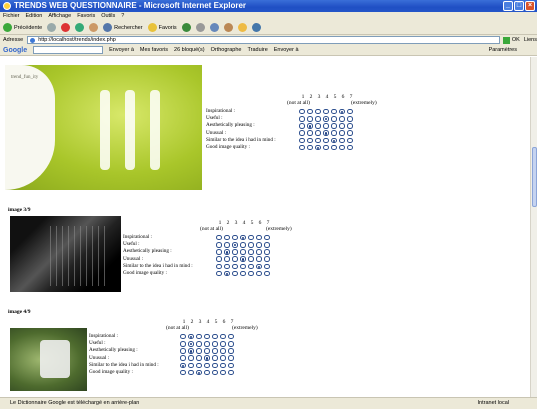 The width and height of the screenshot is (537, 409). Describe the element at coordinates (257, 50) in the screenshot. I see `google-translate-button: Traduire` at that location.